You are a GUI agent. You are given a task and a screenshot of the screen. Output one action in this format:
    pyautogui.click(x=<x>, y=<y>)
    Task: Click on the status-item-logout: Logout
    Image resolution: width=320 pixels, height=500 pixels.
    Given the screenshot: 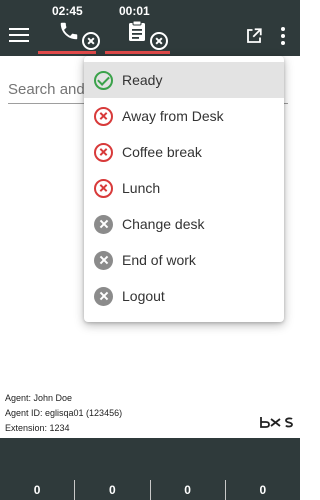 What is the action you would take?
    pyautogui.click(x=184, y=296)
    